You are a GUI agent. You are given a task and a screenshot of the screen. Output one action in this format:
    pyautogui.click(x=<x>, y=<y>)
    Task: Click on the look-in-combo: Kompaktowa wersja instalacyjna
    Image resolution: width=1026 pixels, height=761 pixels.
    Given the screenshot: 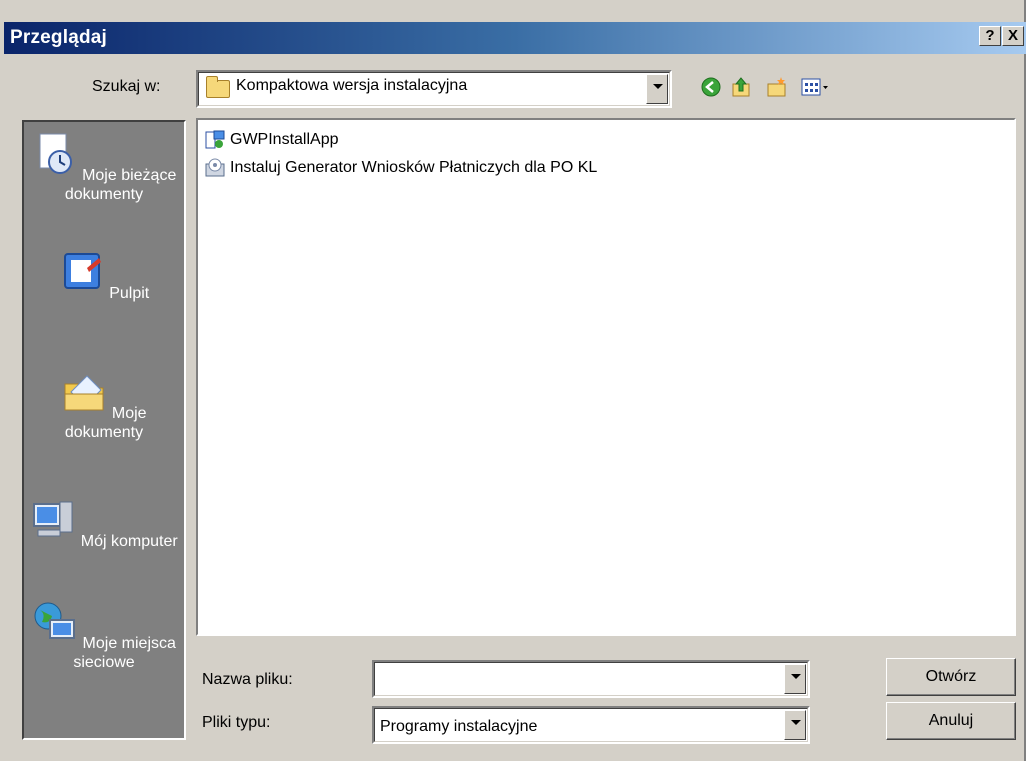 What is the action you would take?
    pyautogui.click(x=434, y=89)
    